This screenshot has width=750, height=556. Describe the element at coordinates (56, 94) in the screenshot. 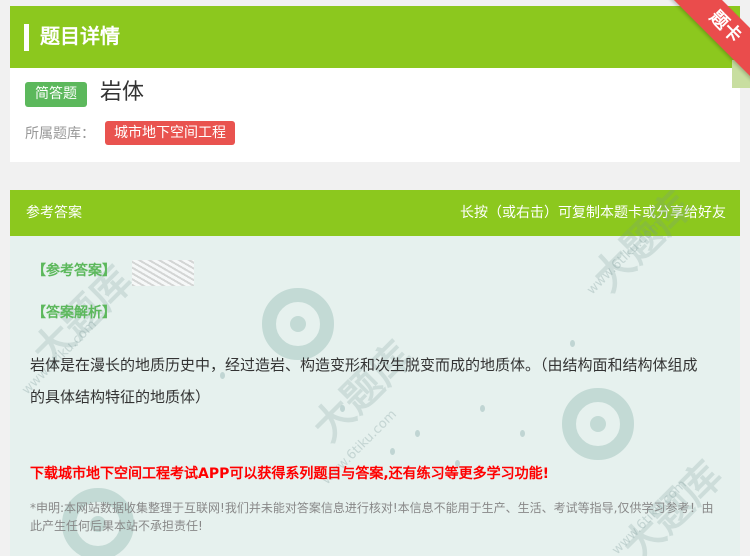

I see `question-type-badge: 简答题` at that location.